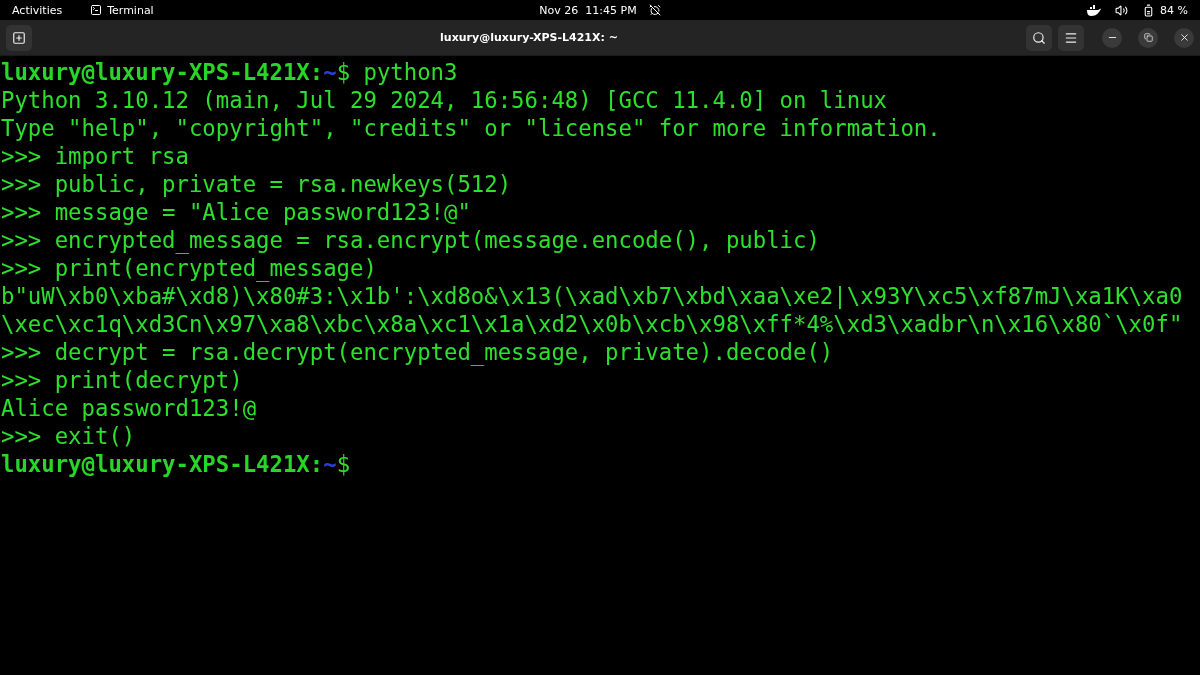  Describe the element at coordinates (129, 408) in the screenshot. I see `output-line: Alice password123!@` at that location.